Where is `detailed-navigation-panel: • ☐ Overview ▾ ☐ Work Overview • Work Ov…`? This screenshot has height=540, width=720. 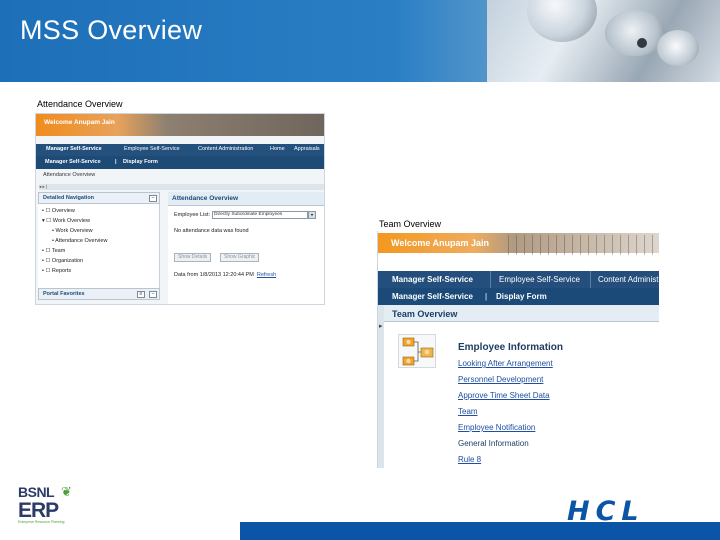
detailed-navigation-panel: • ☐ Overview ▾ ☐ Work Overview • Work Ov… is located at coordinates (99, 246).